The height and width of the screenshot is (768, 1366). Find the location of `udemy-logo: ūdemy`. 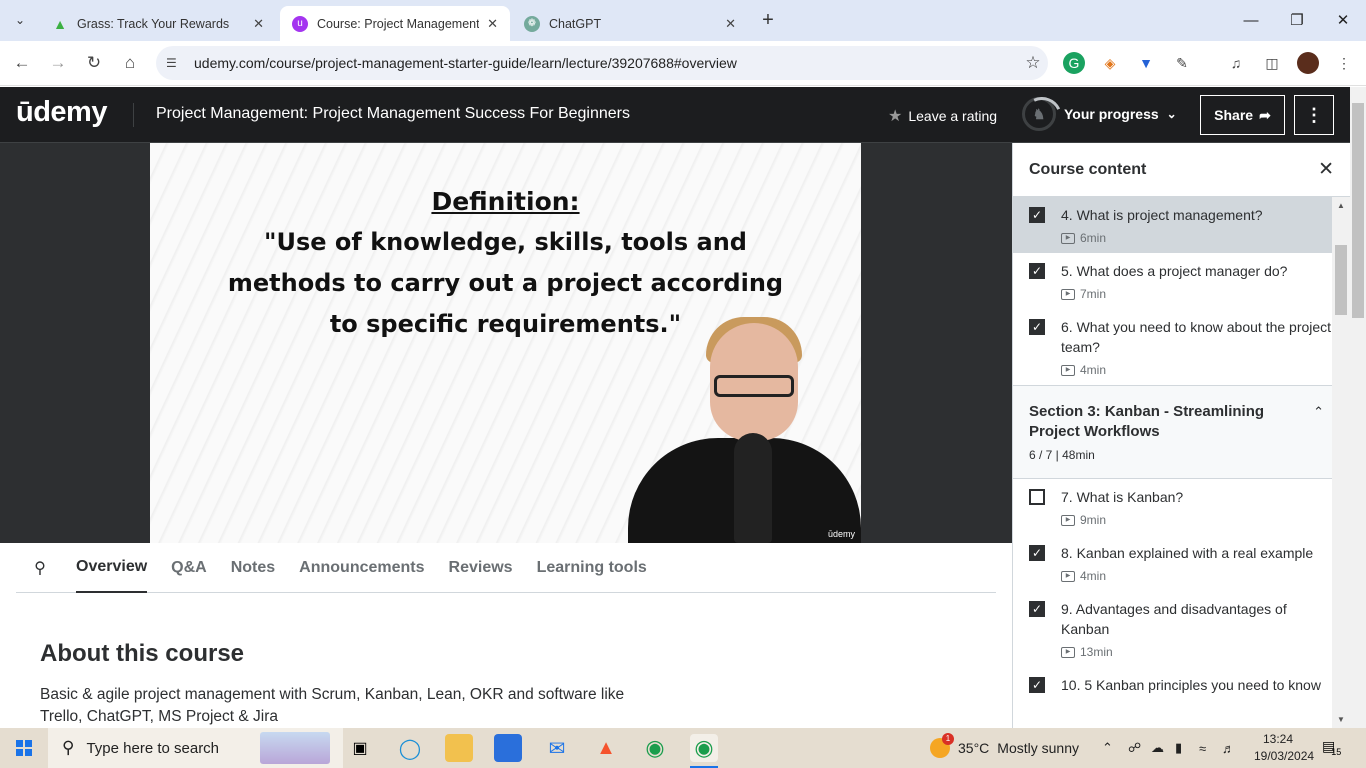

udemy-logo: ūdemy is located at coordinates (61, 112).